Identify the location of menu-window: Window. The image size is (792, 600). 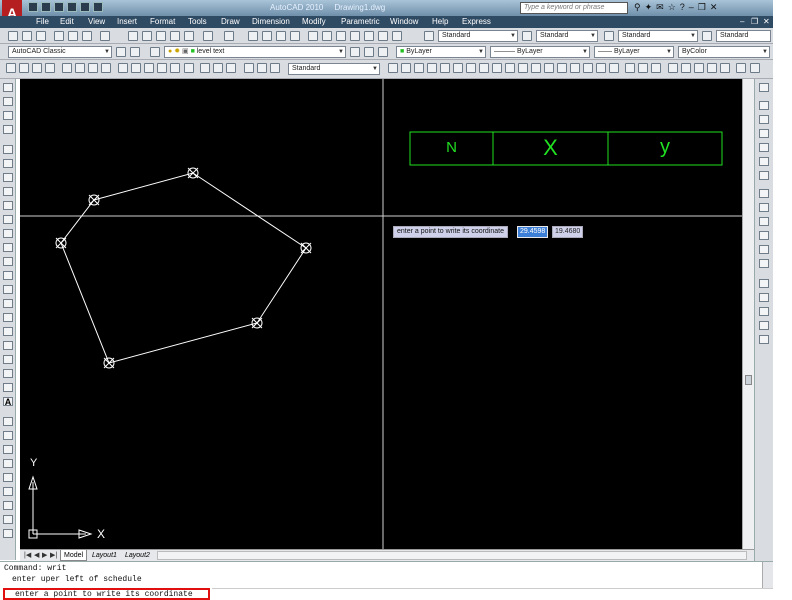
(404, 21).